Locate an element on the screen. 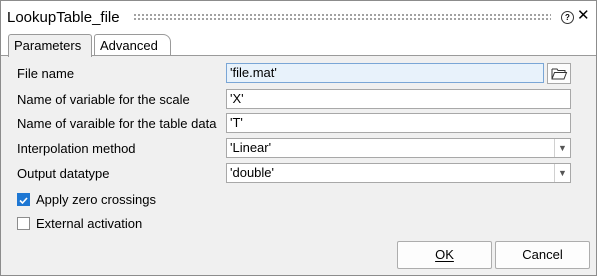  zero-crossings-checkbox is located at coordinates (23, 199).